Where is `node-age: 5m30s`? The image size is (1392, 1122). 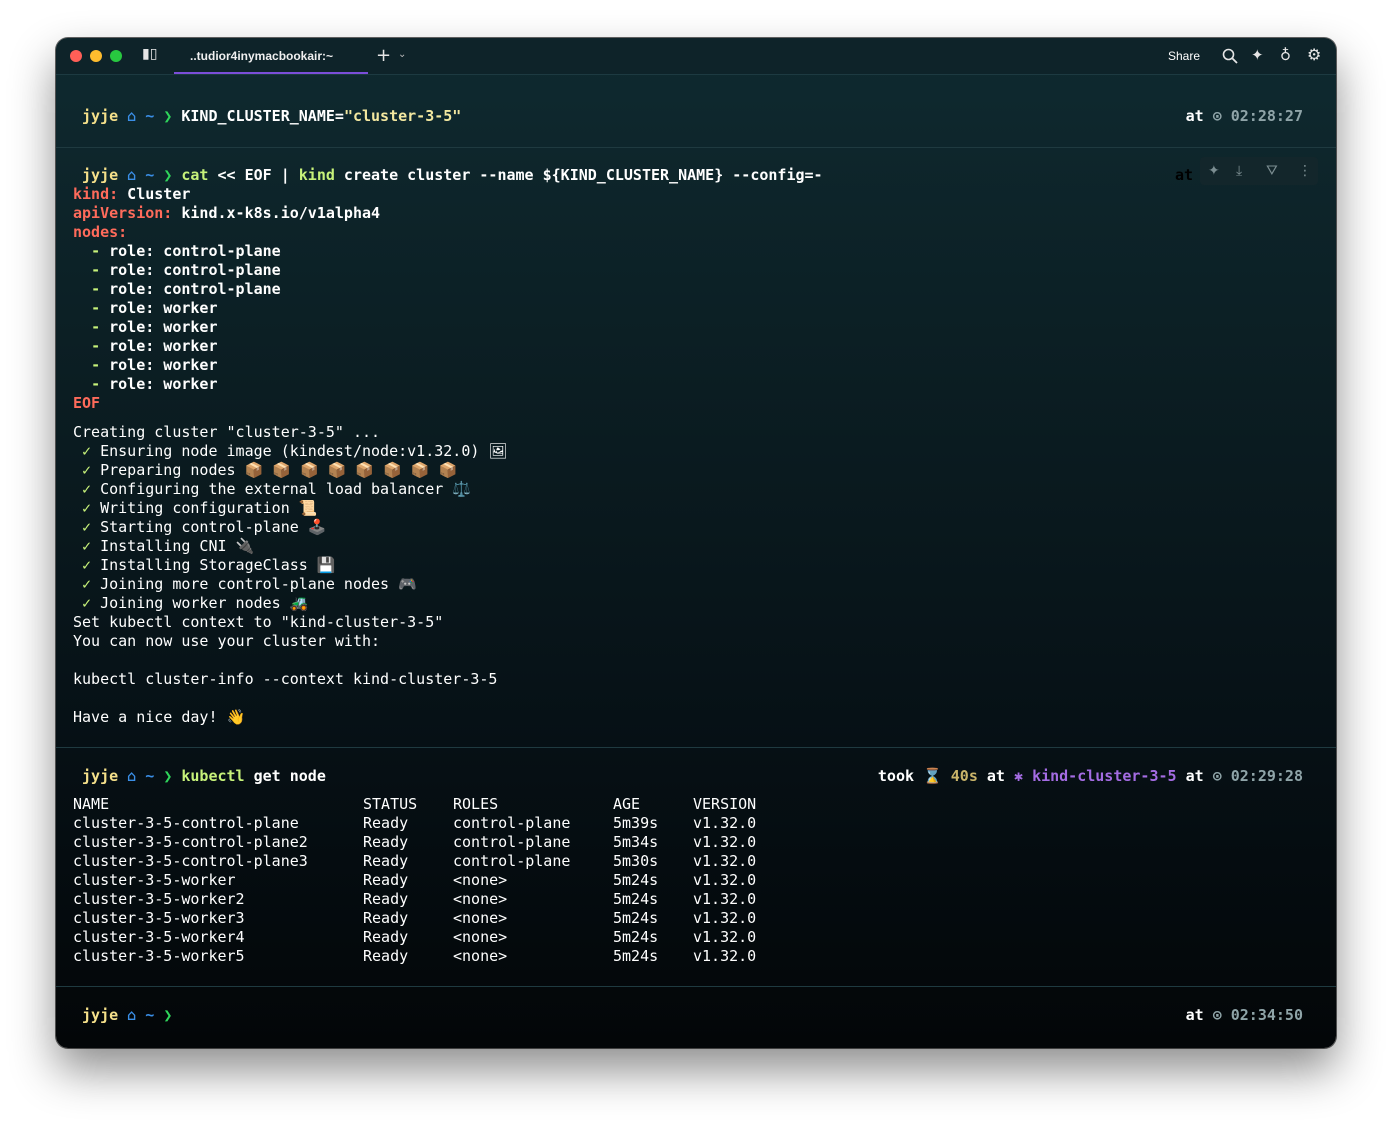 node-age: 5m30s is located at coordinates (636, 861).